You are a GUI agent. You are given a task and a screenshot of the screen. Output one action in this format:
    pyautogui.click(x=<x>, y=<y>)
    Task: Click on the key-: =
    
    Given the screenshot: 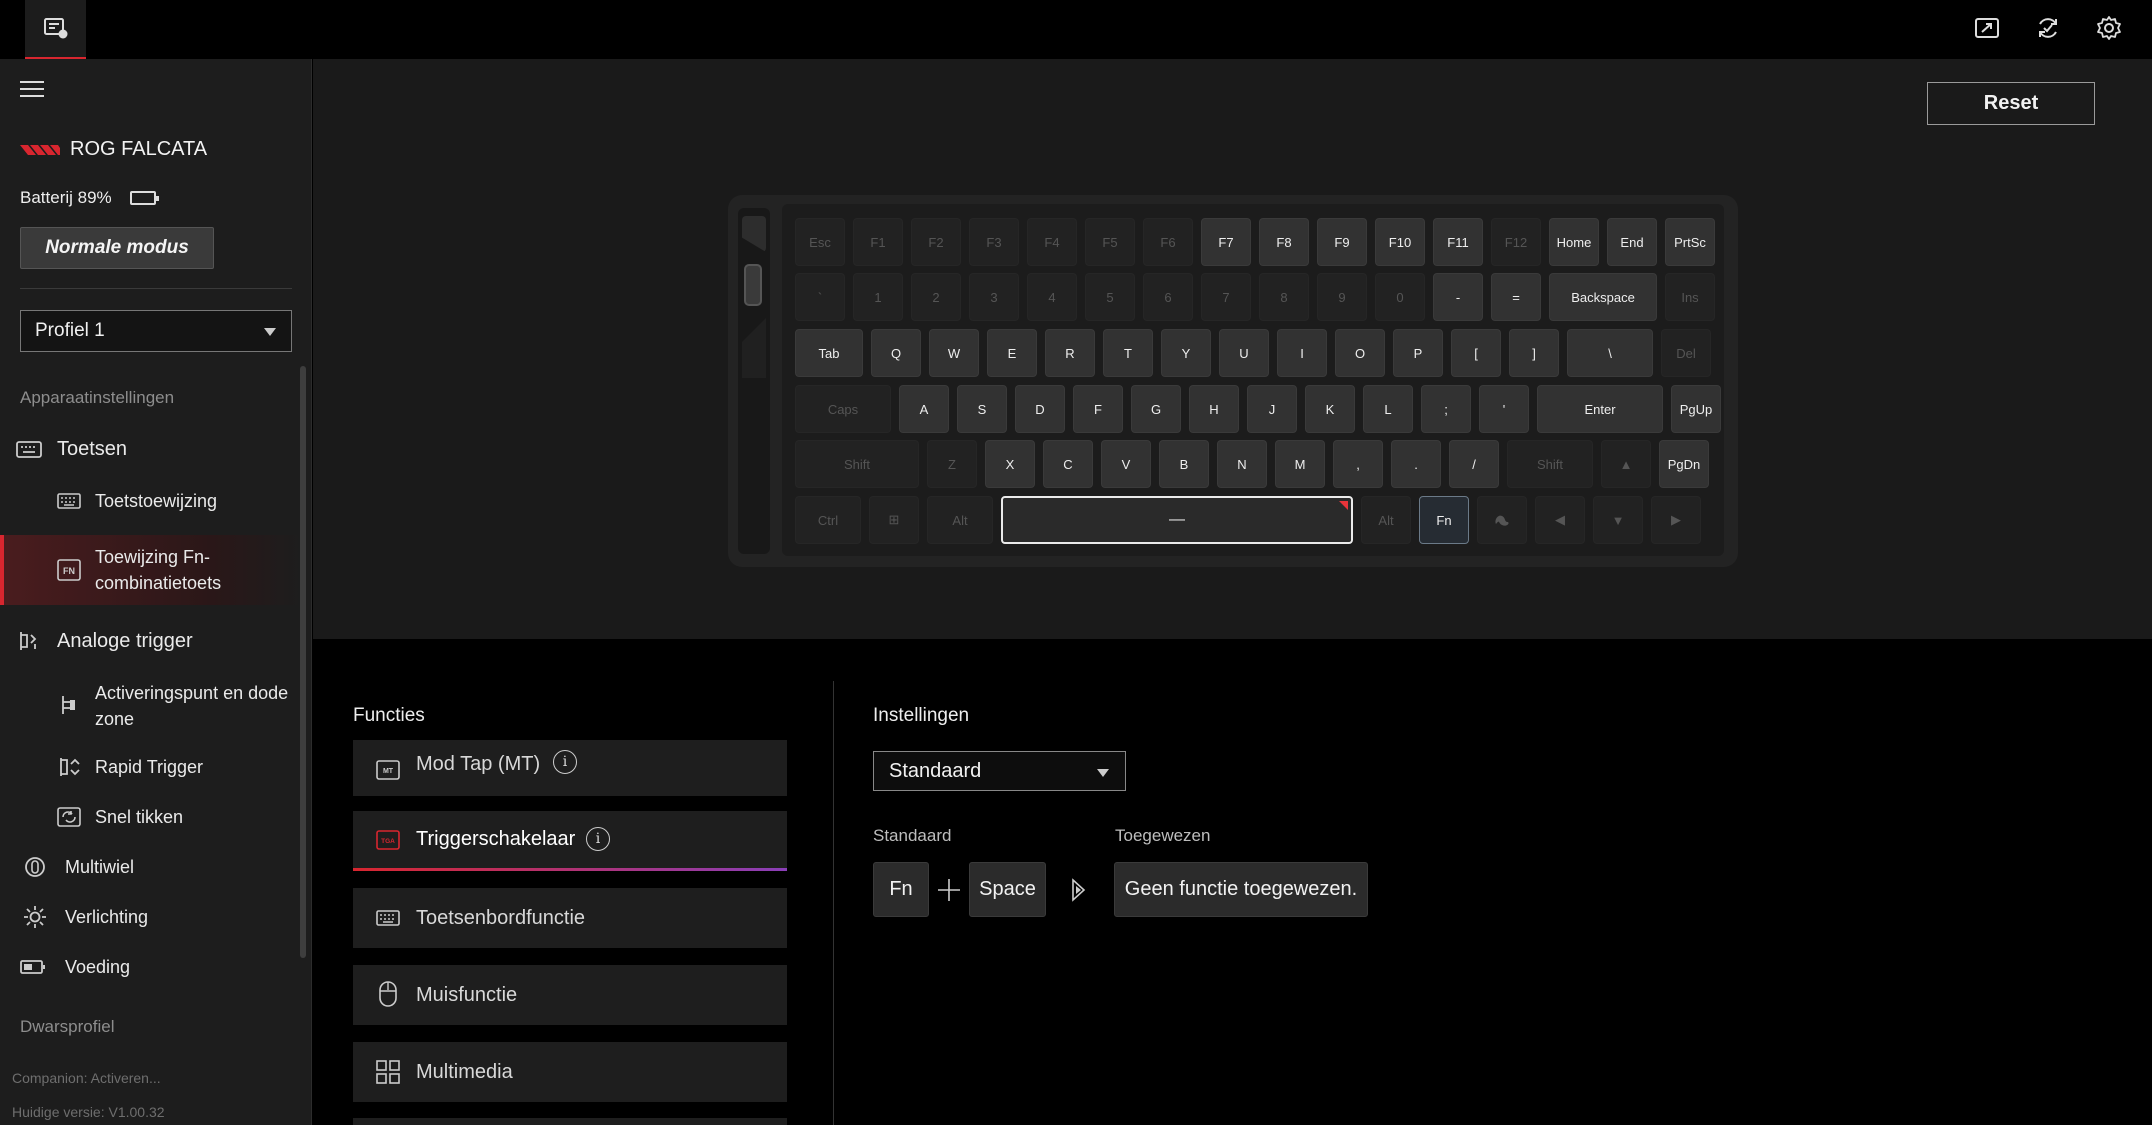 What is the action you would take?
    pyautogui.click(x=1516, y=297)
    